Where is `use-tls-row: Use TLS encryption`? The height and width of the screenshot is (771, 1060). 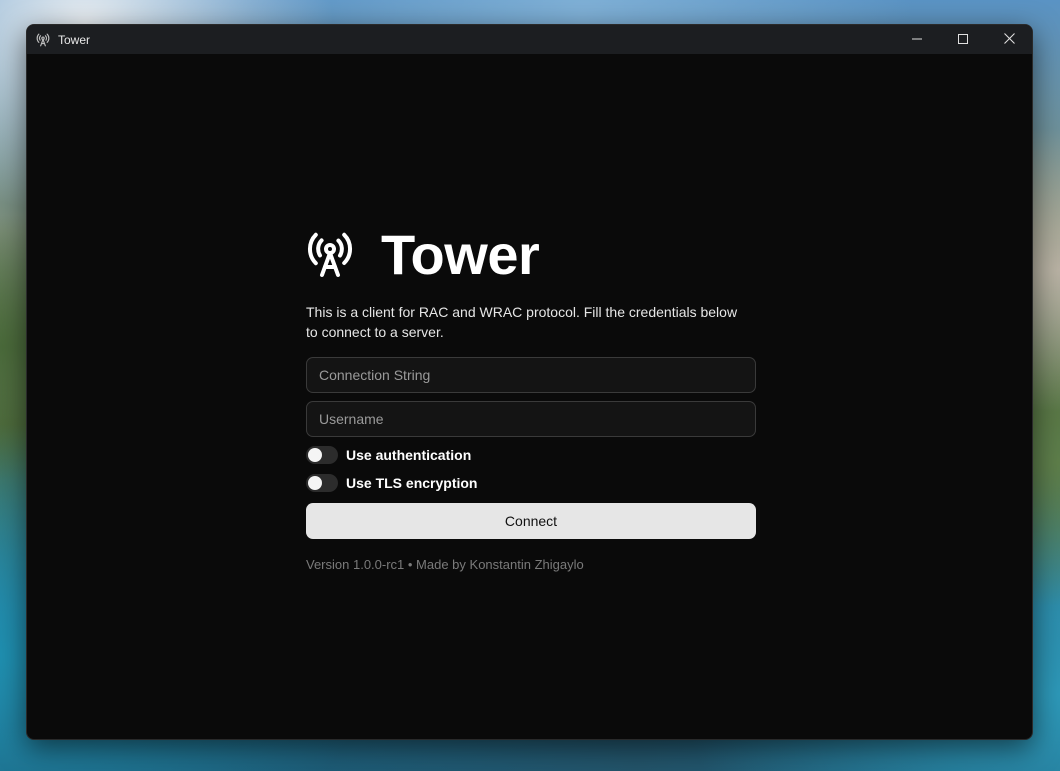 use-tls-row: Use TLS encryption is located at coordinates (531, 483).